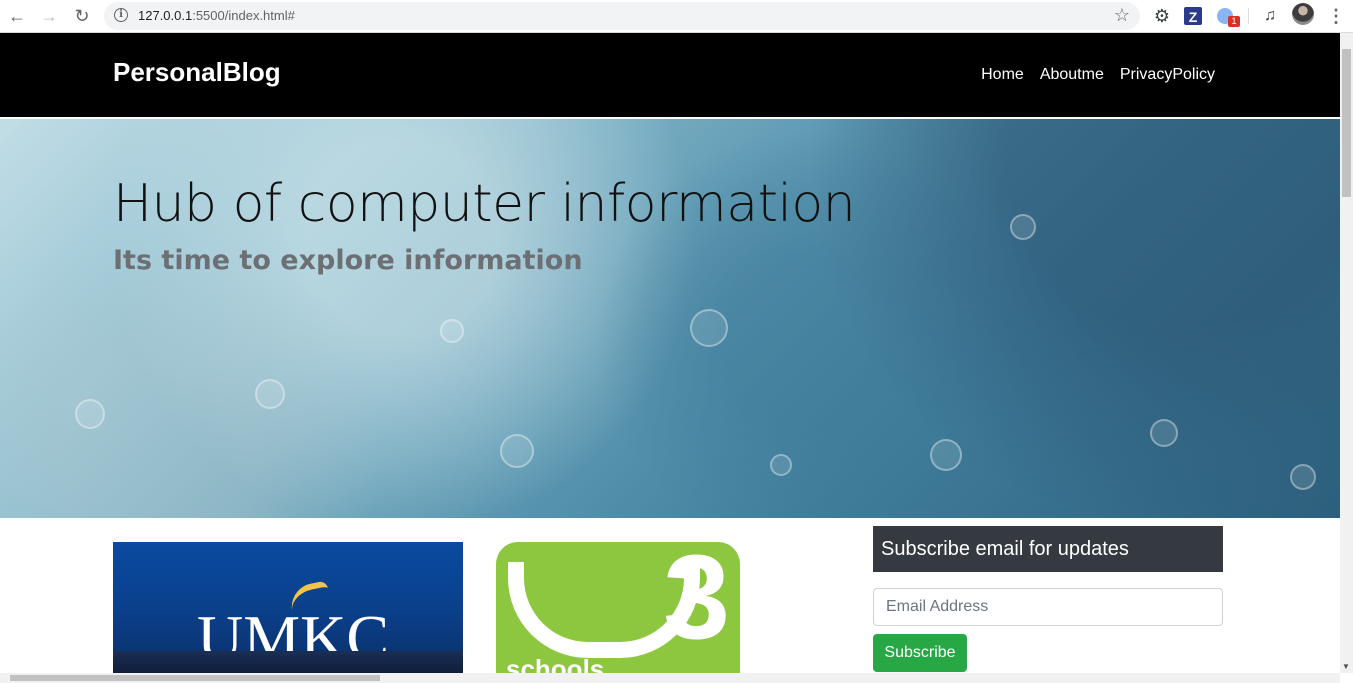  What do you see at coordinates (288, 662) in the screenshot?
I see `umkc-skyline` at bounding box center [288, 662].